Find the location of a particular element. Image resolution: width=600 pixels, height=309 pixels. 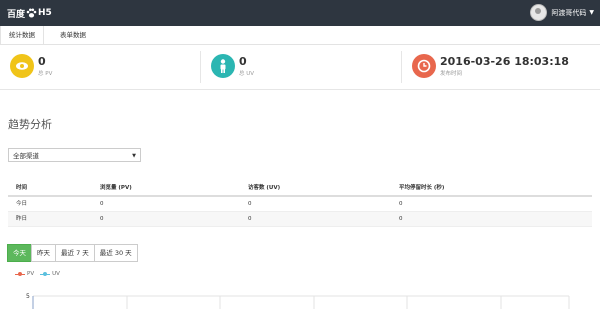

header-cell: 浏览量 (PV) is located at coordinates (116, 188).